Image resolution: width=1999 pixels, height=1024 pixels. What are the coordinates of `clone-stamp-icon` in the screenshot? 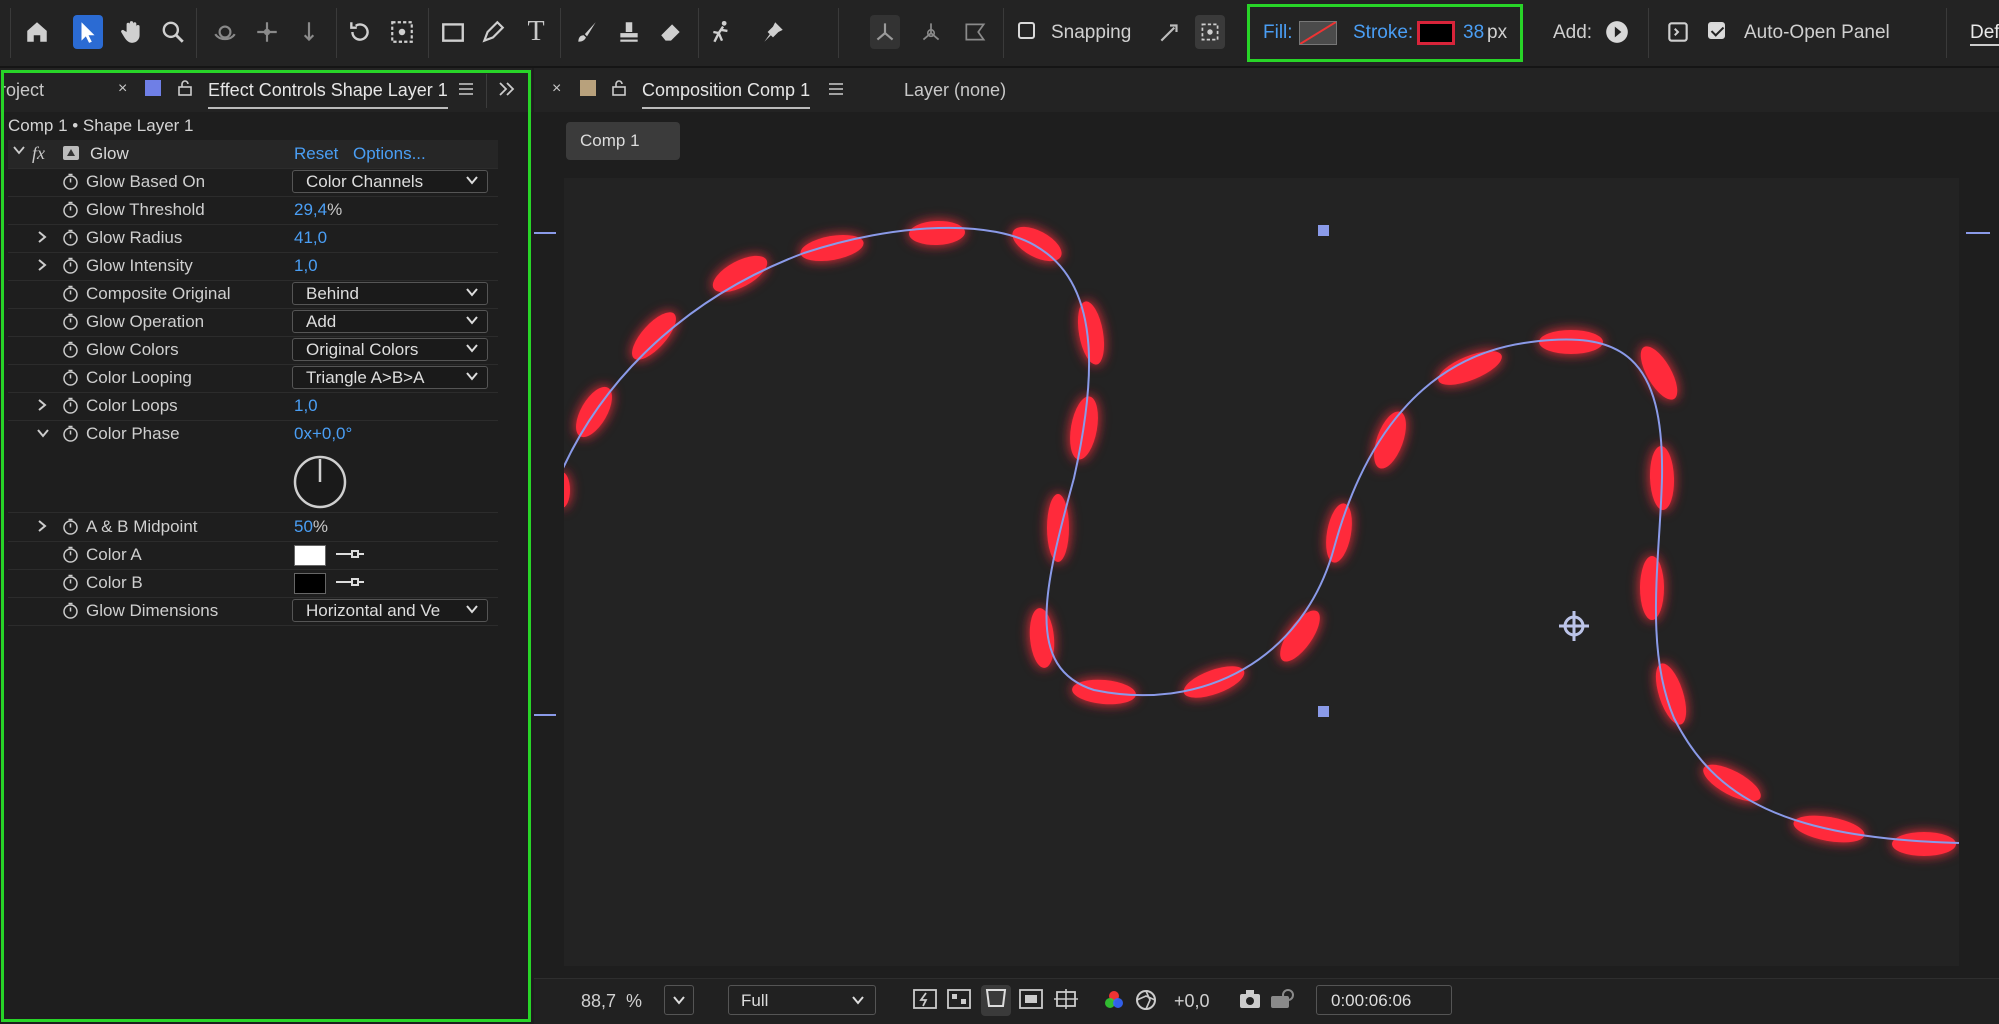 It's located at (629, 32).